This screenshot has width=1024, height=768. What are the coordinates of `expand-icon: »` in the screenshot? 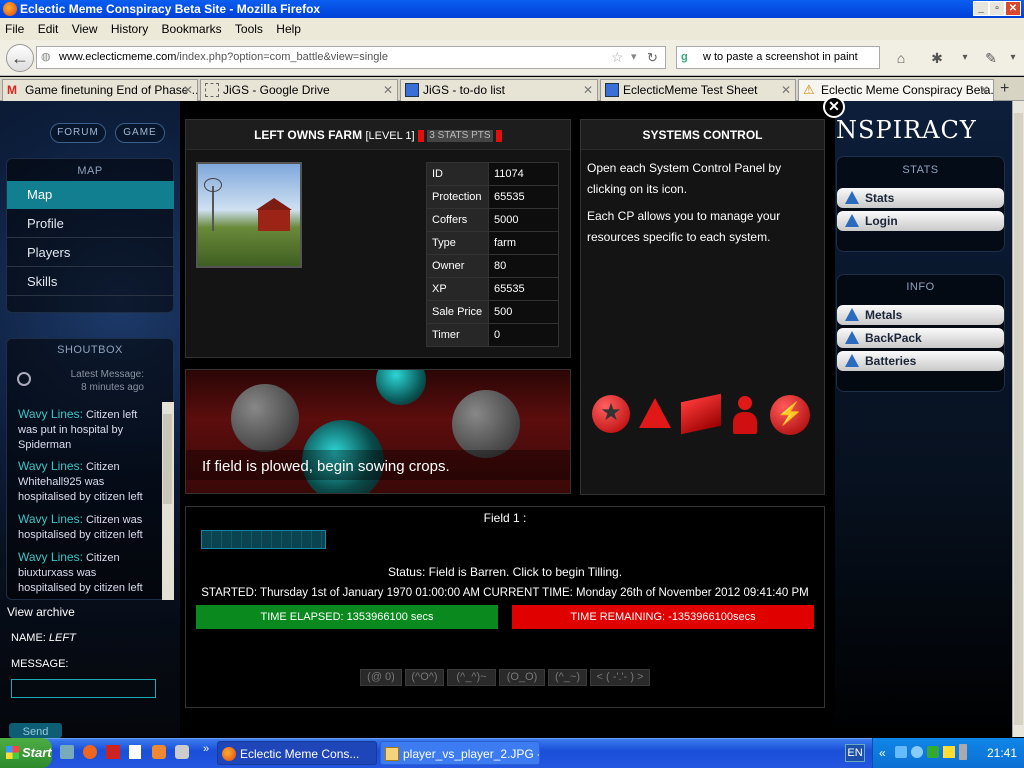 It's located at (206, 749).